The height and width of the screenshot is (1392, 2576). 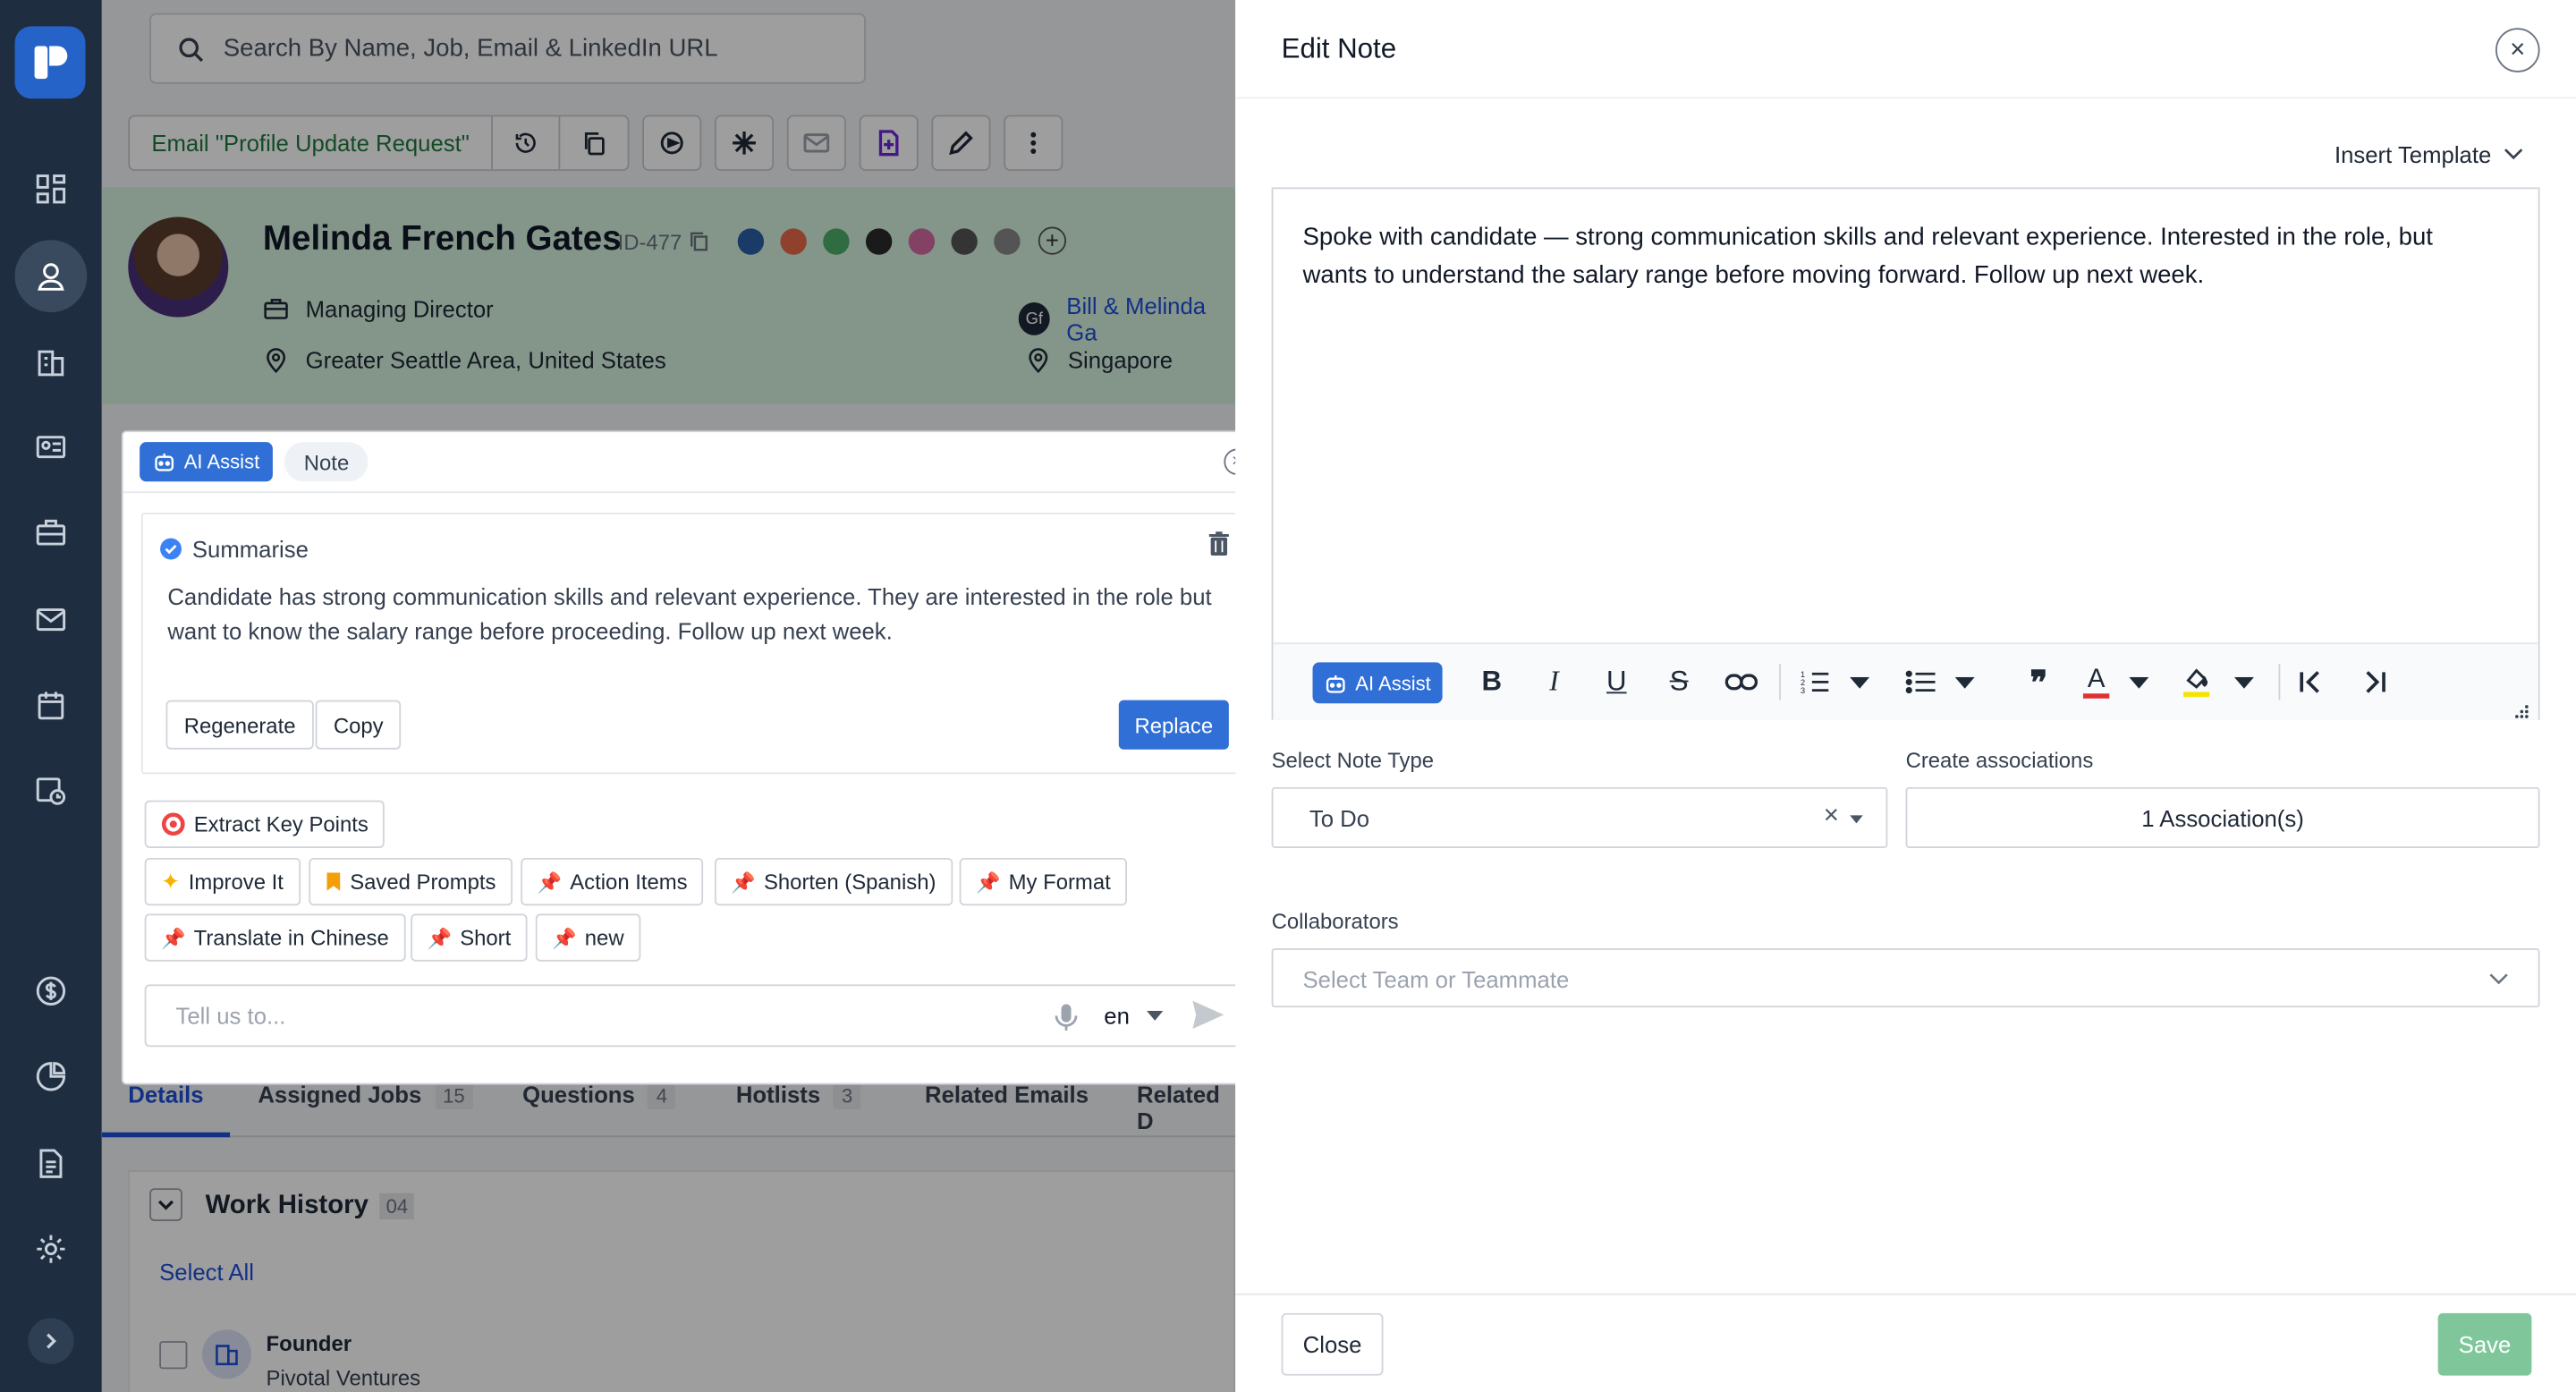 What do you see at coordinates (2521, 713) in the screenshot?
I see `resize-handle-icon` at bounding box center [2521, 713].